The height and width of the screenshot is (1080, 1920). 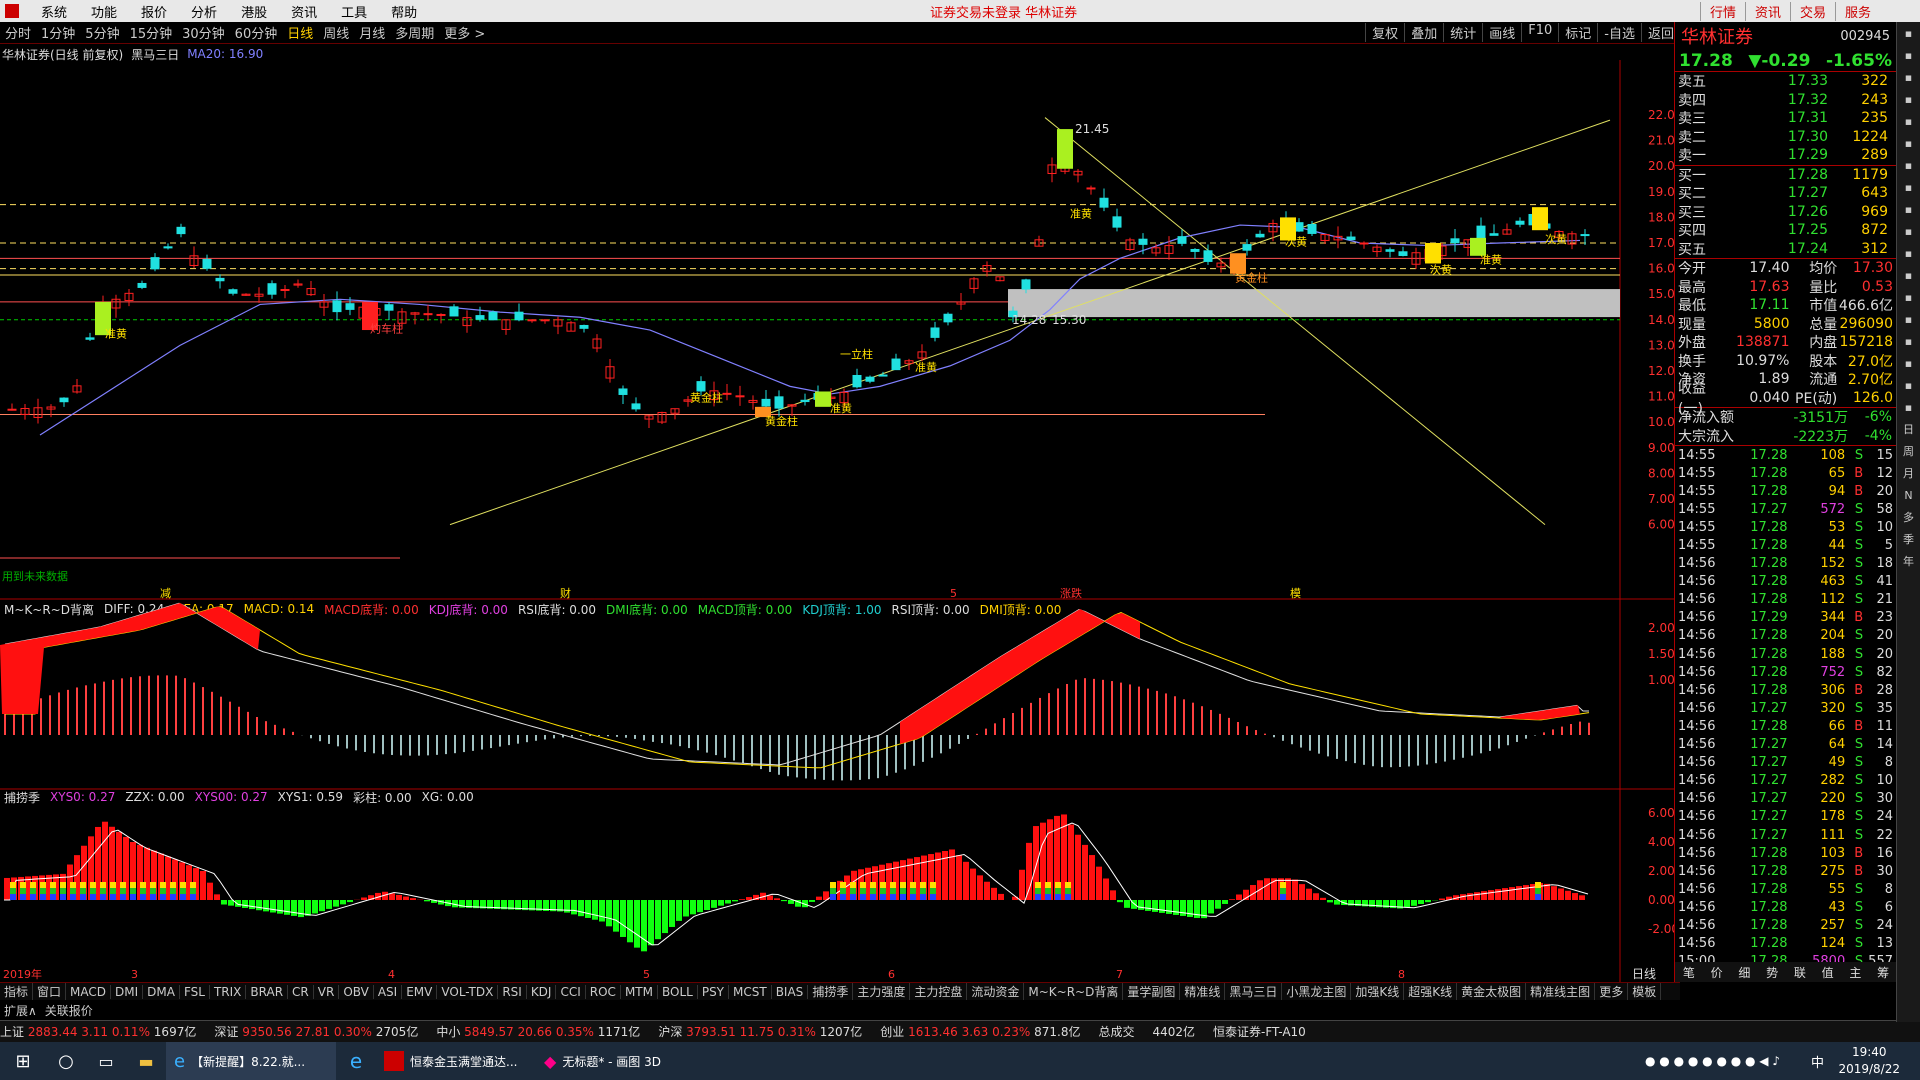 What do you see at coordinates (127, 991) in the screenshot?
I see `tab-3: DMI` at bounding box center [127, 991].